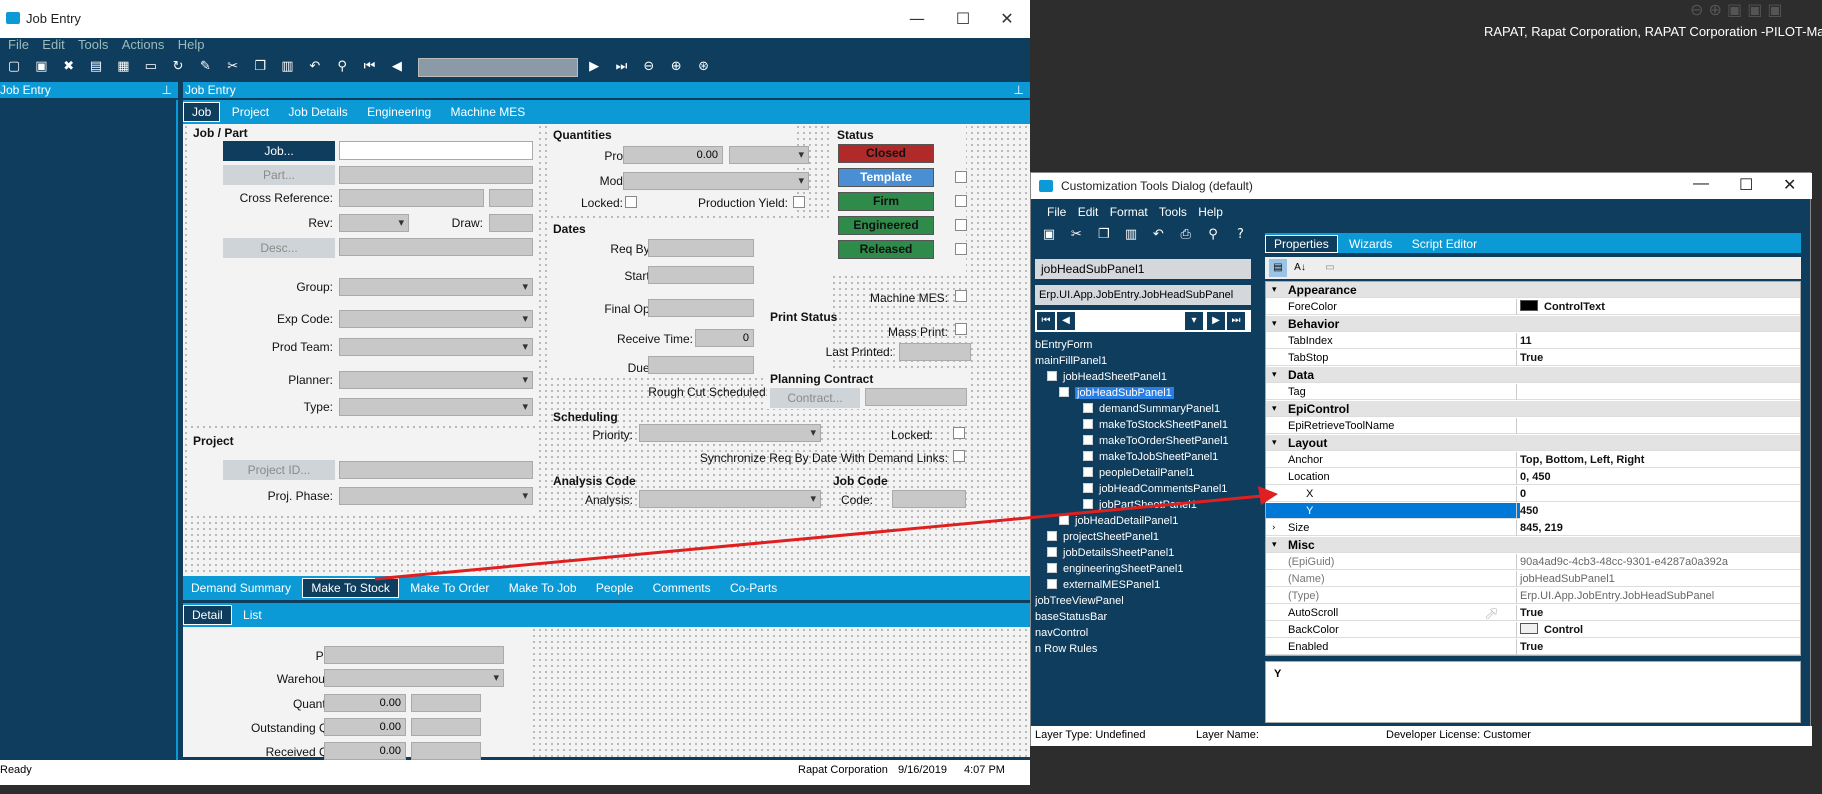 This screenshot has width=1822, height=794. I want to click on qty-locked-checkbox, so click(631, 202).